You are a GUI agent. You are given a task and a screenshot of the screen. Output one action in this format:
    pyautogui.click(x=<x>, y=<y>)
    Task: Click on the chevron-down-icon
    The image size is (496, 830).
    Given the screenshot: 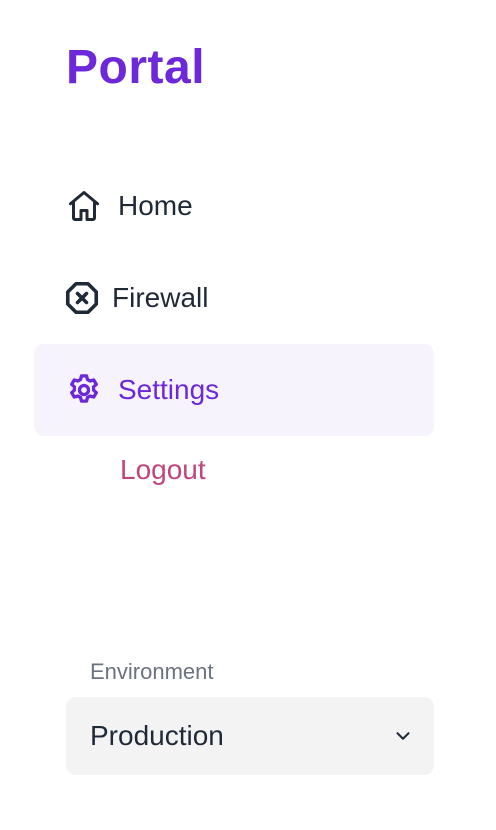 What is the action you would take?
    pyautogui.click(x=403, y=736)
    